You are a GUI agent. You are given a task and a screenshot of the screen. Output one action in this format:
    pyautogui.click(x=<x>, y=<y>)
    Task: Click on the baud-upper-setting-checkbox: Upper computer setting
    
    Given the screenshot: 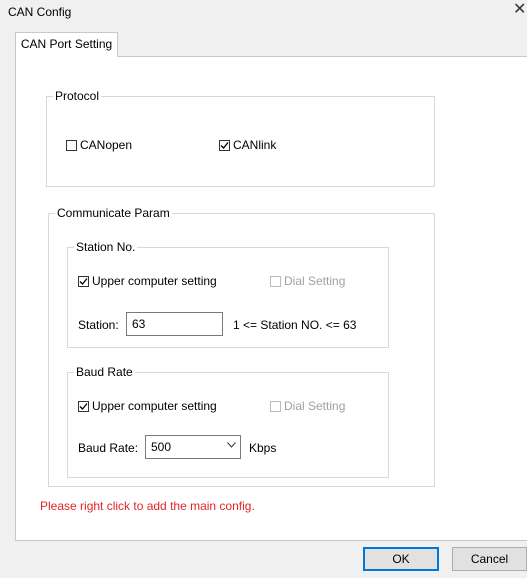 What is the action you would take?
    pyautogui.click(x=147, y=406)
    